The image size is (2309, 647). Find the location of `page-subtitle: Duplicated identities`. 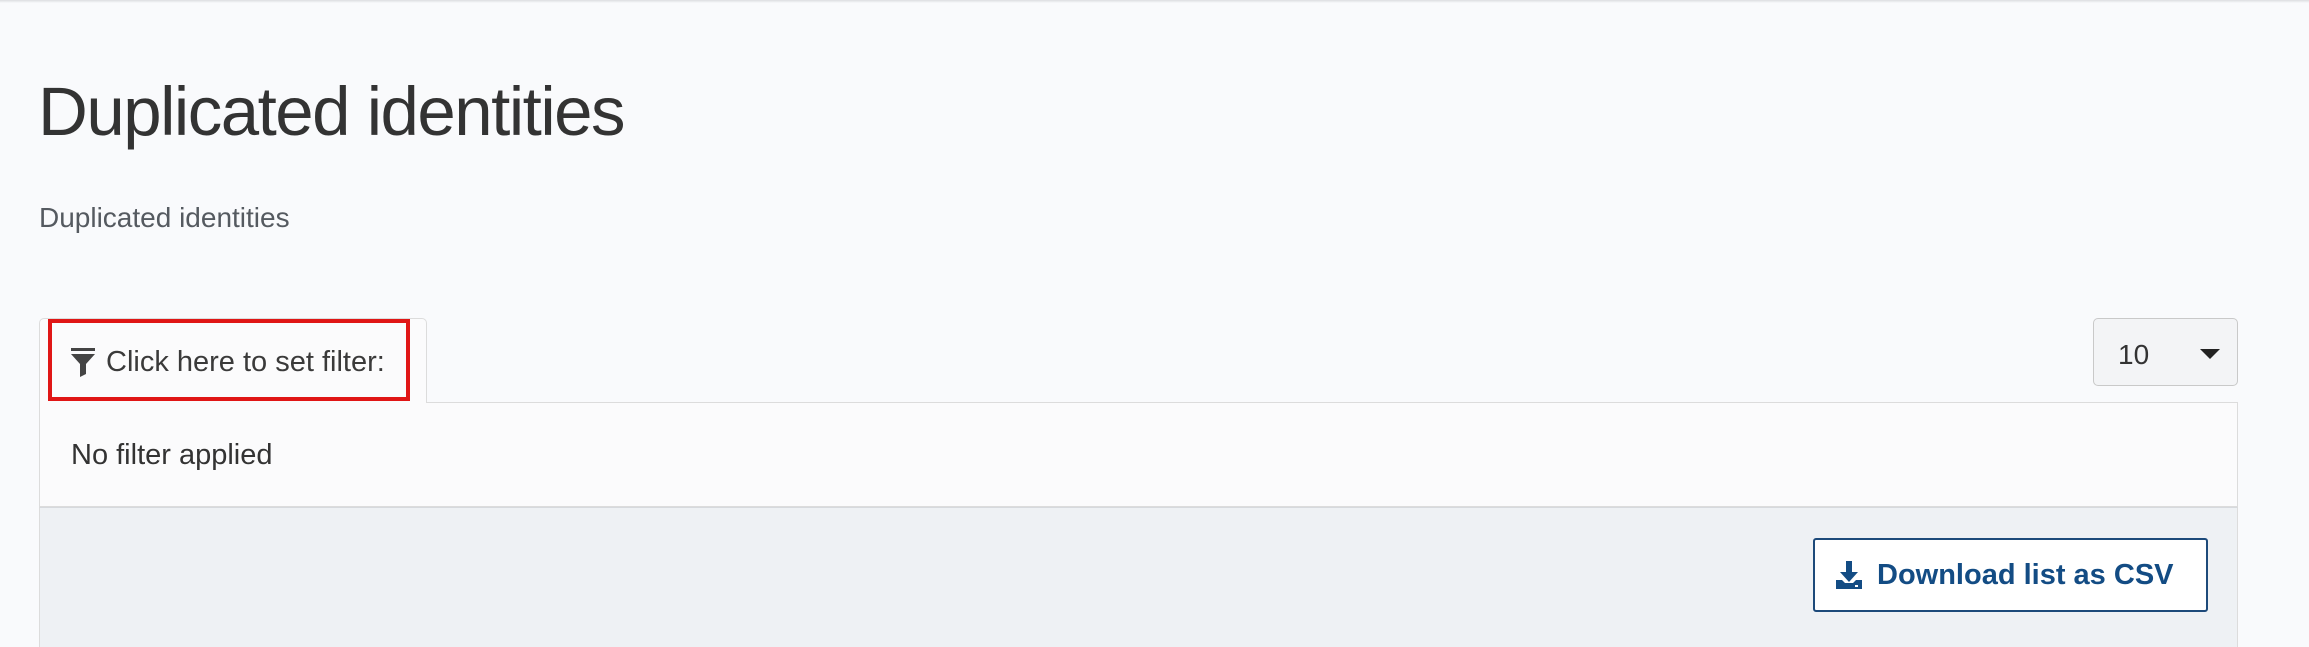

page-subtitle: Duplicated identities is located at coordinates (164, 217).